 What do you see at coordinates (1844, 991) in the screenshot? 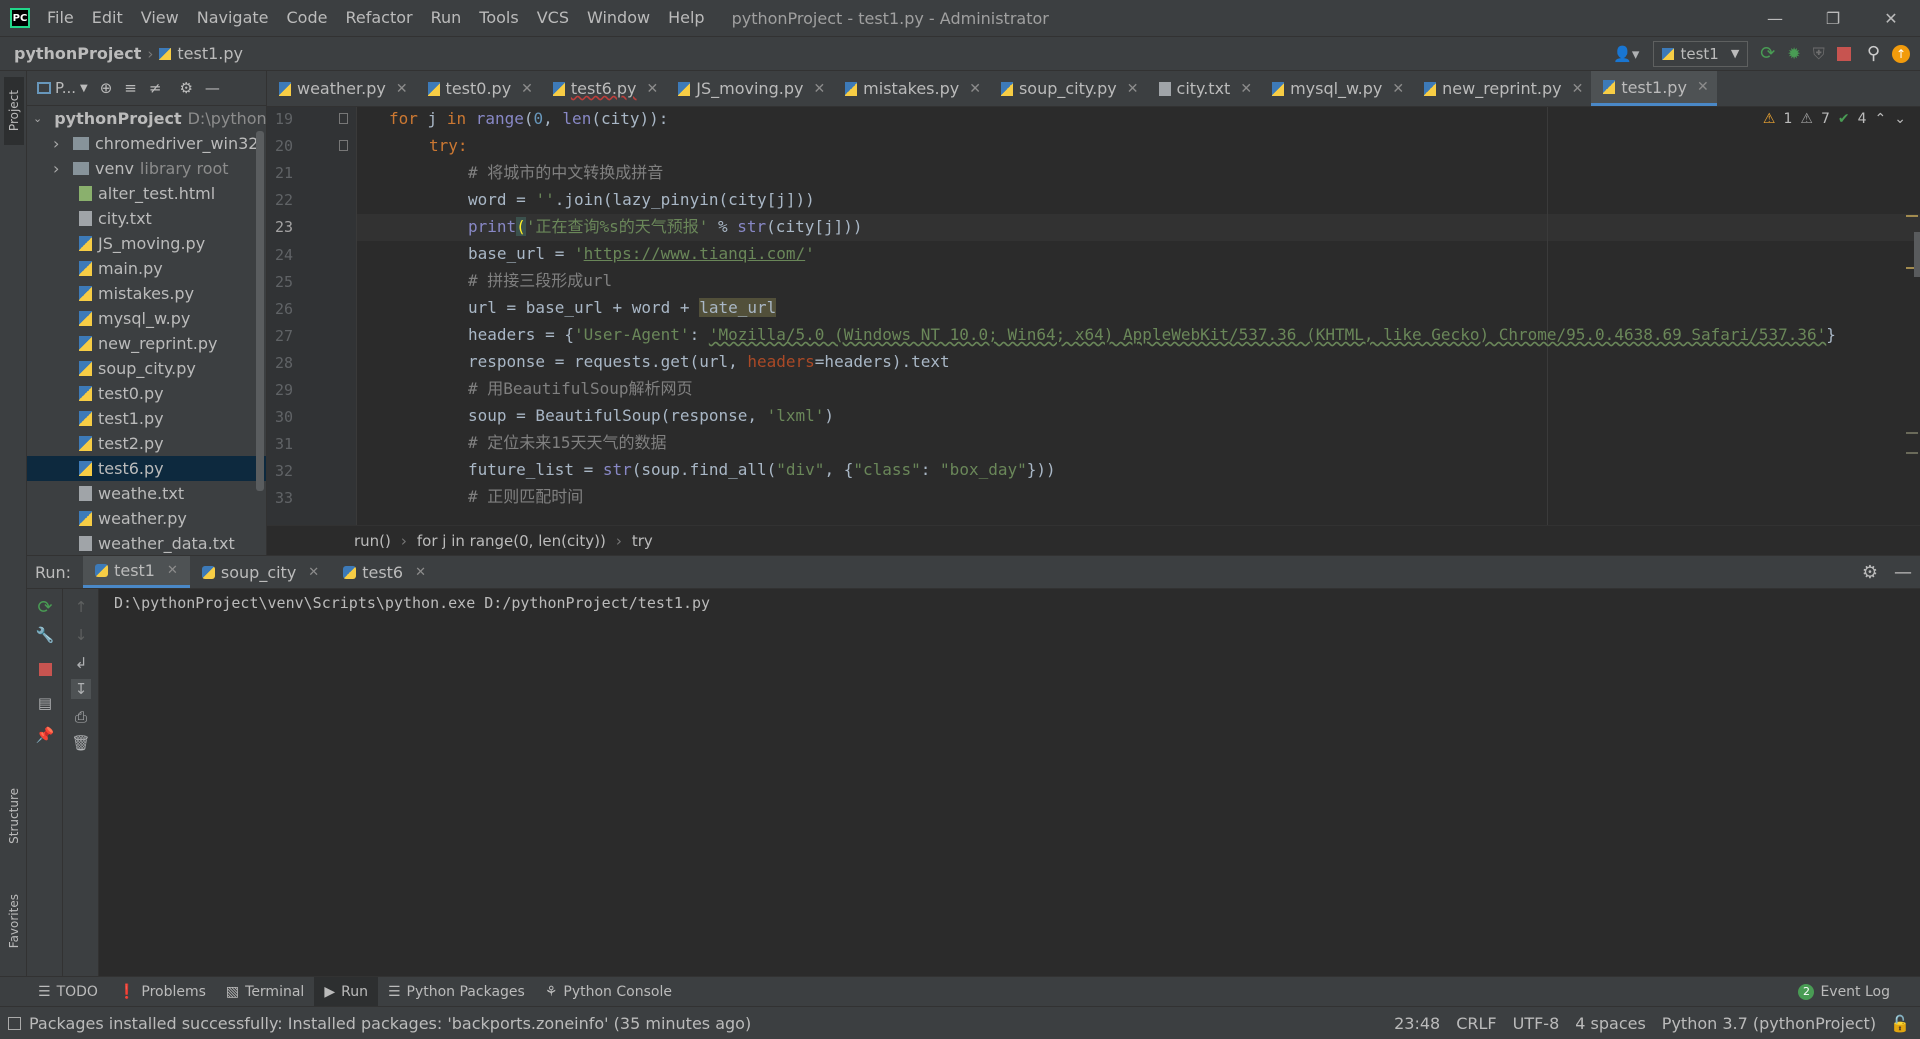
I see `event-log-tool-button: 2 Event Log` at bounding box center [1844, 991].